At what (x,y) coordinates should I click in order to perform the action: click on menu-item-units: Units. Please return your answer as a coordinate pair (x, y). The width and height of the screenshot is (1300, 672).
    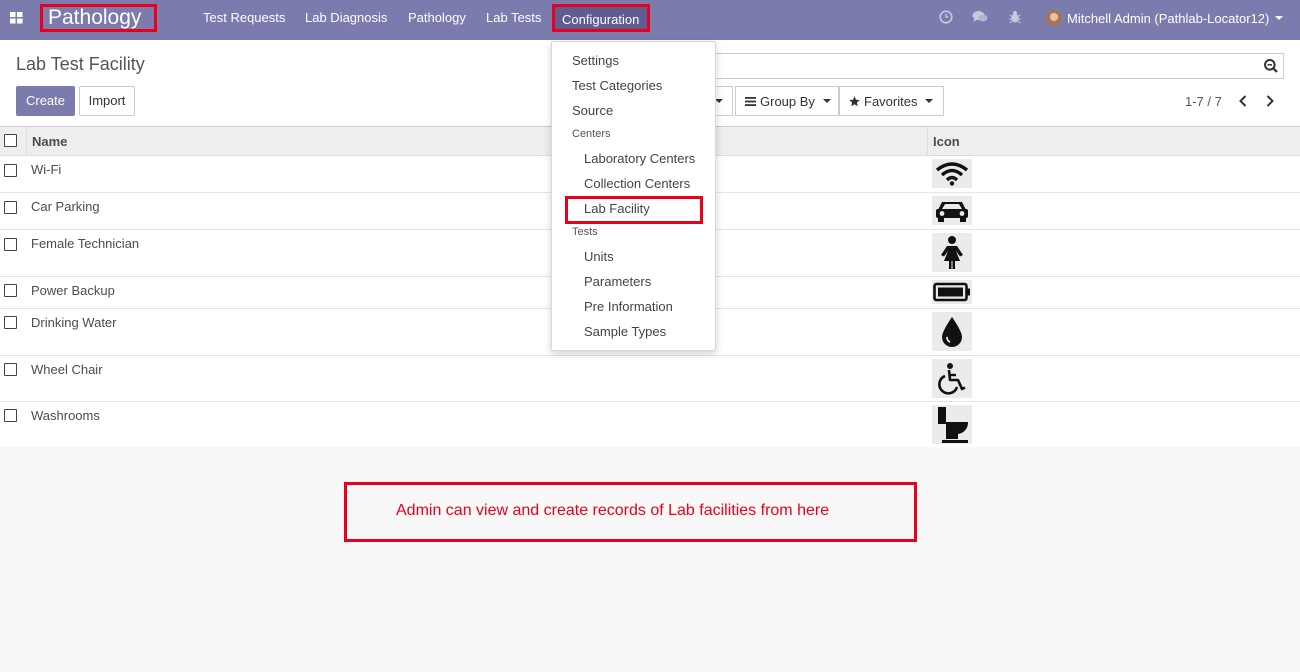
    Looking at the image, I should click on (599, 256).